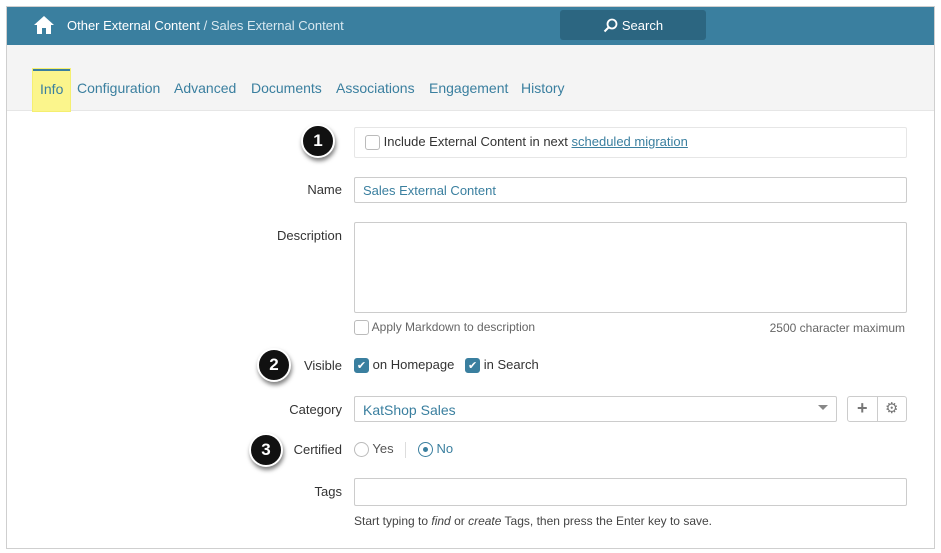  What do you see at coordinates (266, 450) in the screenshot?
I see `step-badge-3: 3` at bounding box center [266, 450].